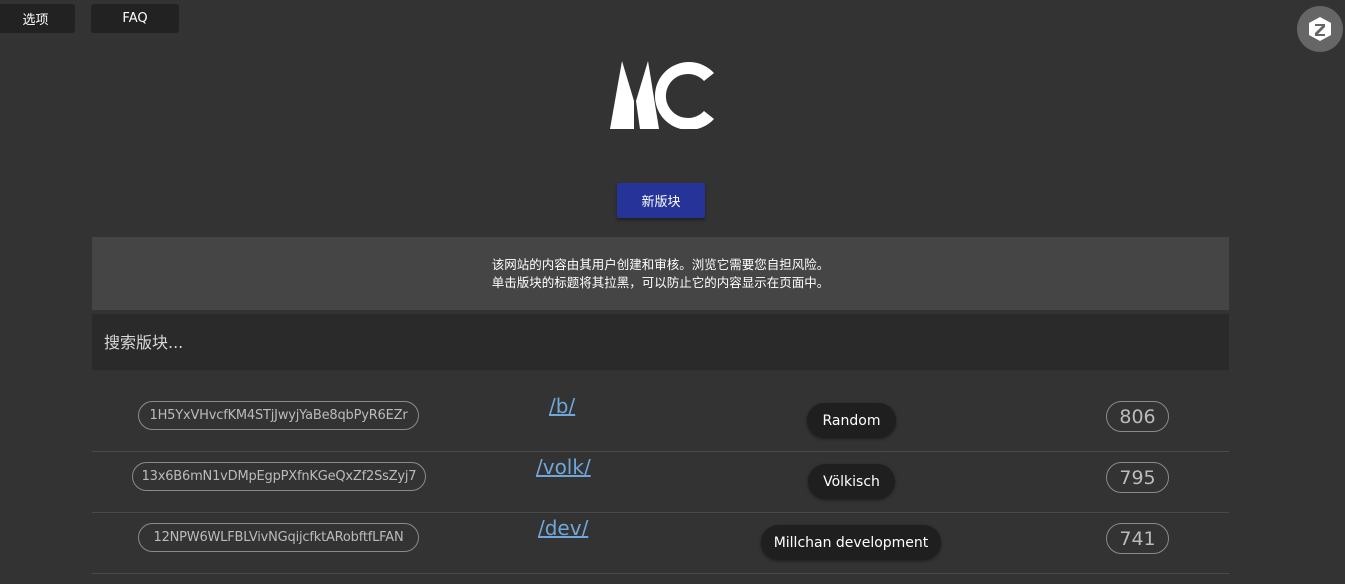  I want to click on board-post-count: 795, so click(1137, 477).